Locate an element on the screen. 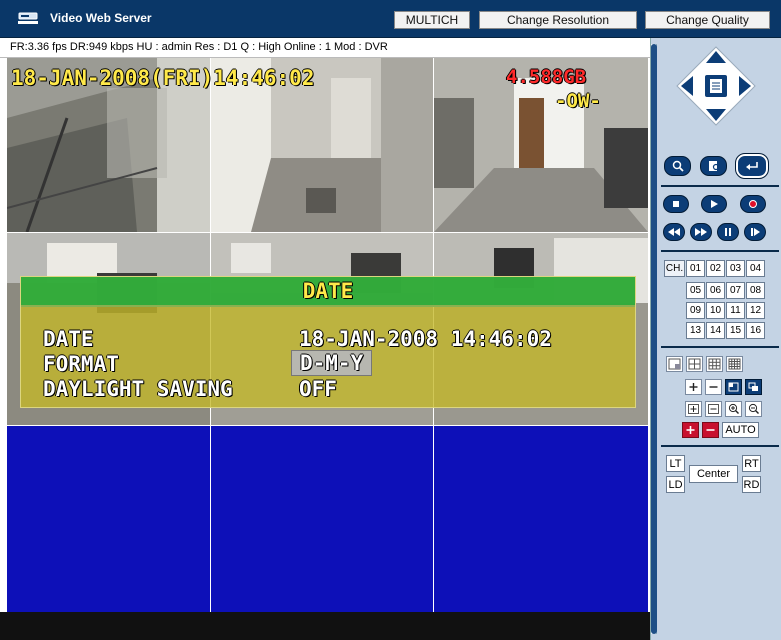 This screenshot has width=781, height=640. step-forward-button is located at coordinates (755, 232).